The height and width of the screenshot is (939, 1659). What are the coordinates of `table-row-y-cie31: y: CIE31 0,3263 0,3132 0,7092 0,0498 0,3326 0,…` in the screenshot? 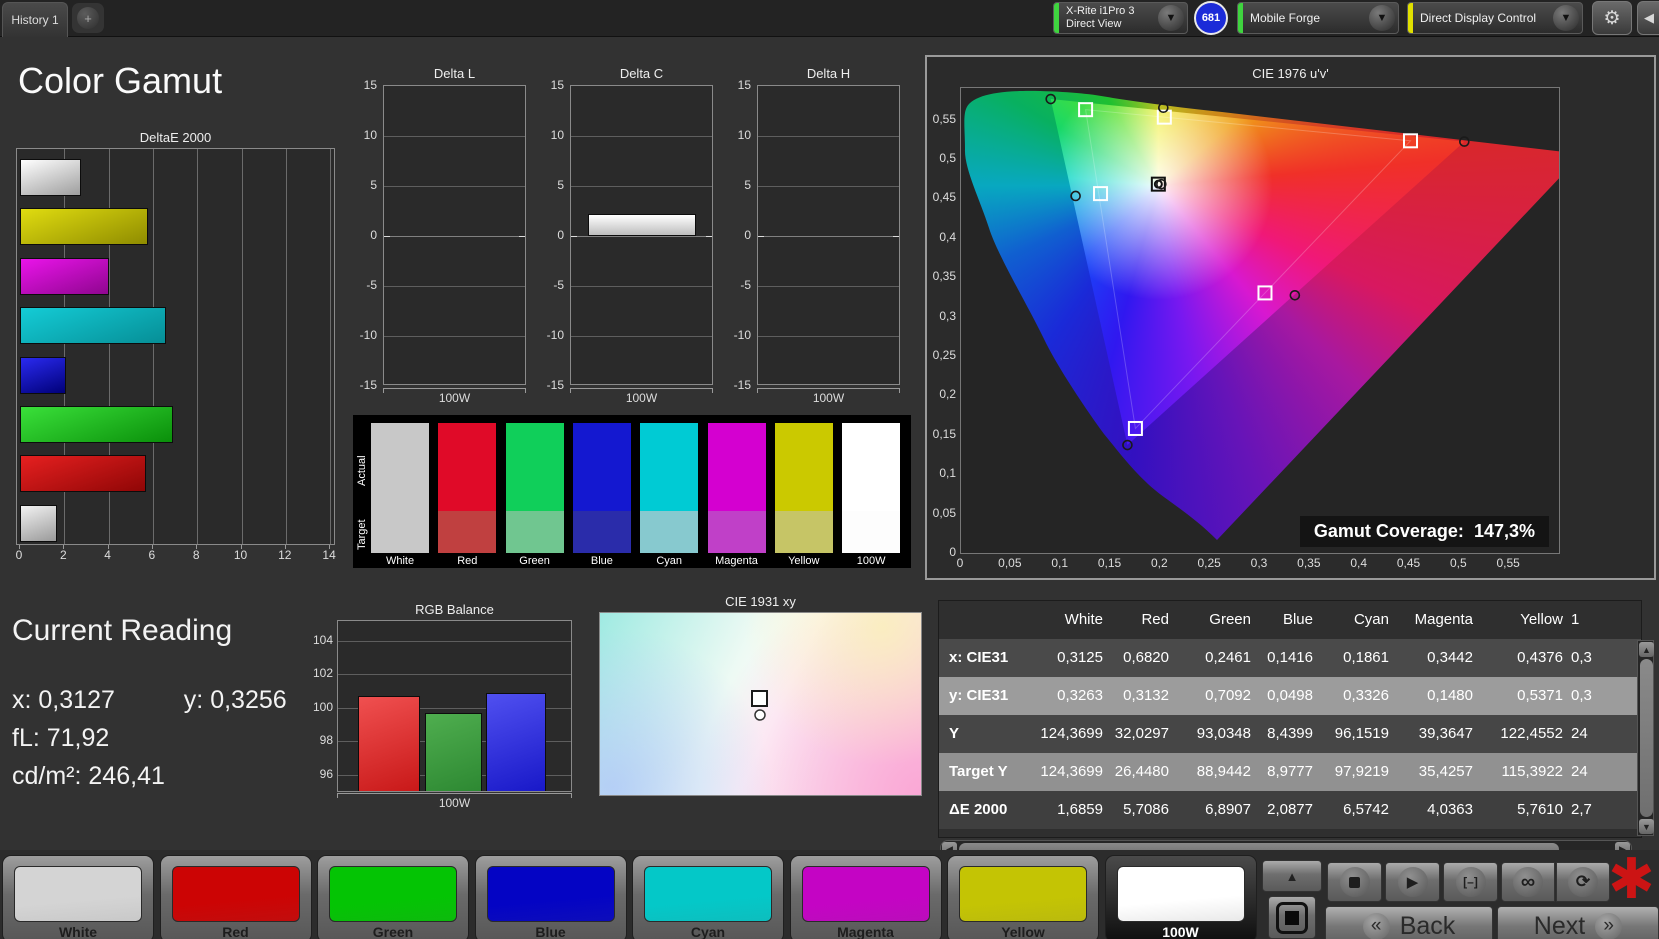 It's located at (1290, 696).